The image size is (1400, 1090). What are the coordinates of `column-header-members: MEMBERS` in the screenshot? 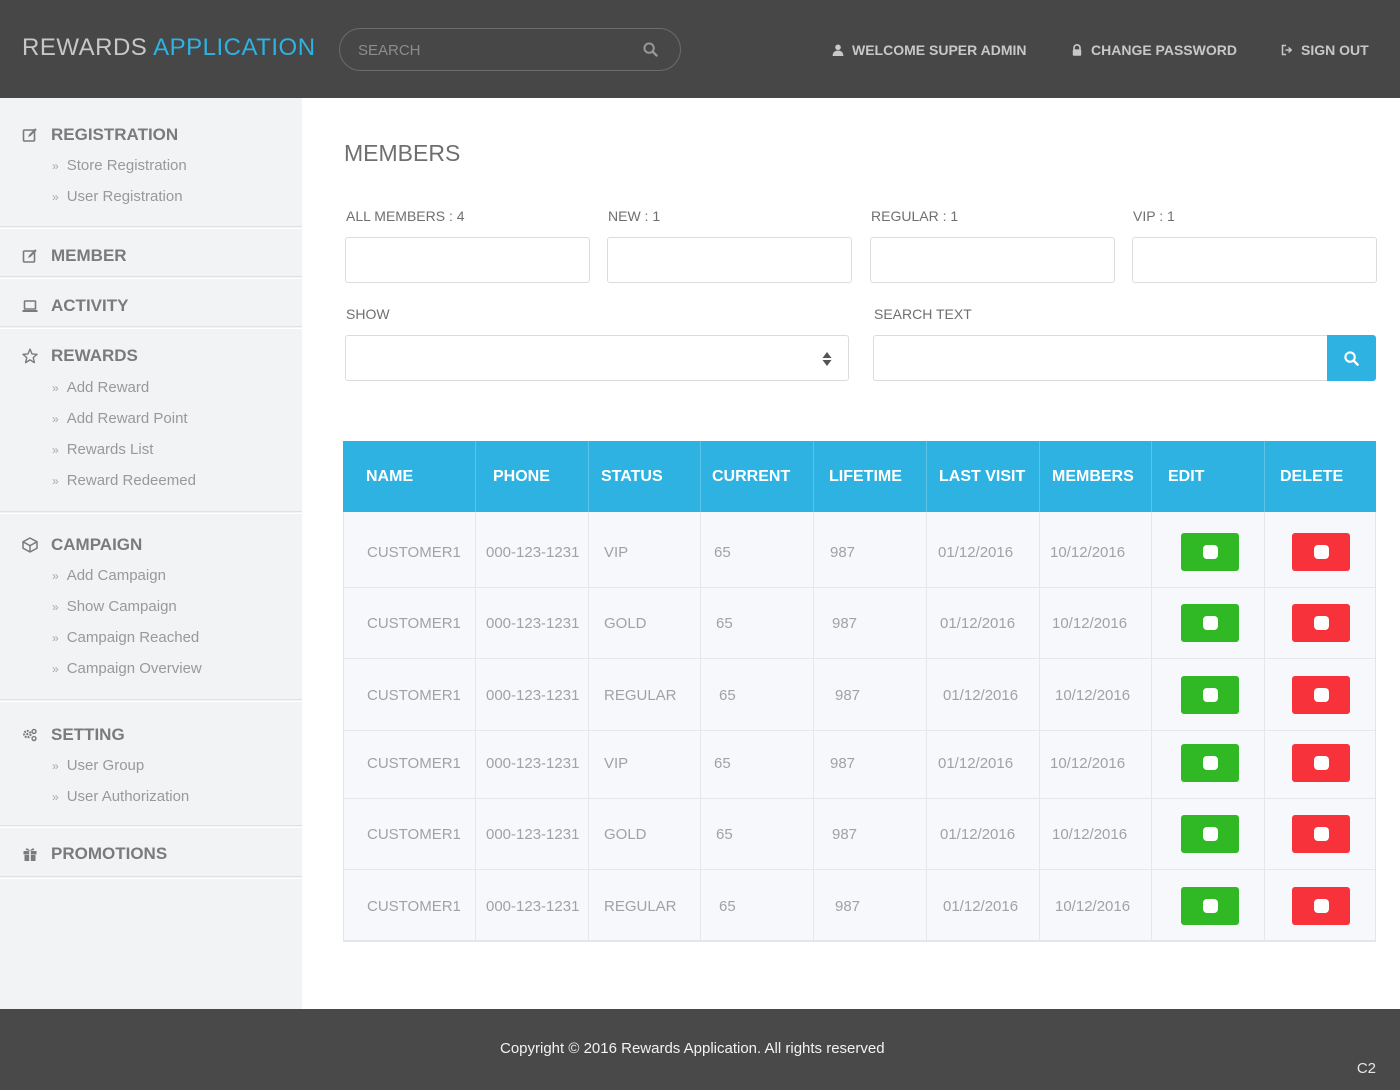 It's located at (1093, 476).